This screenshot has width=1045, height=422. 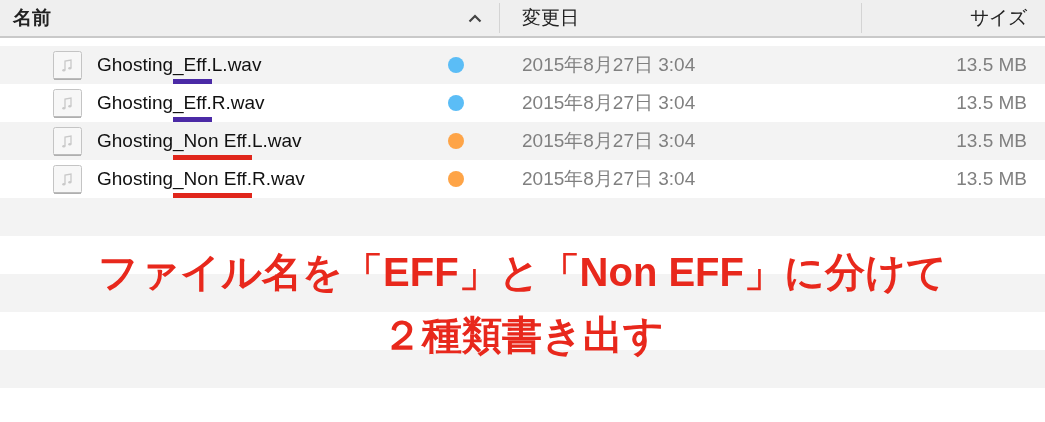 I want to click on file-name: Ghosting_Non Eff.L.wav, so click(x=199, y=140).